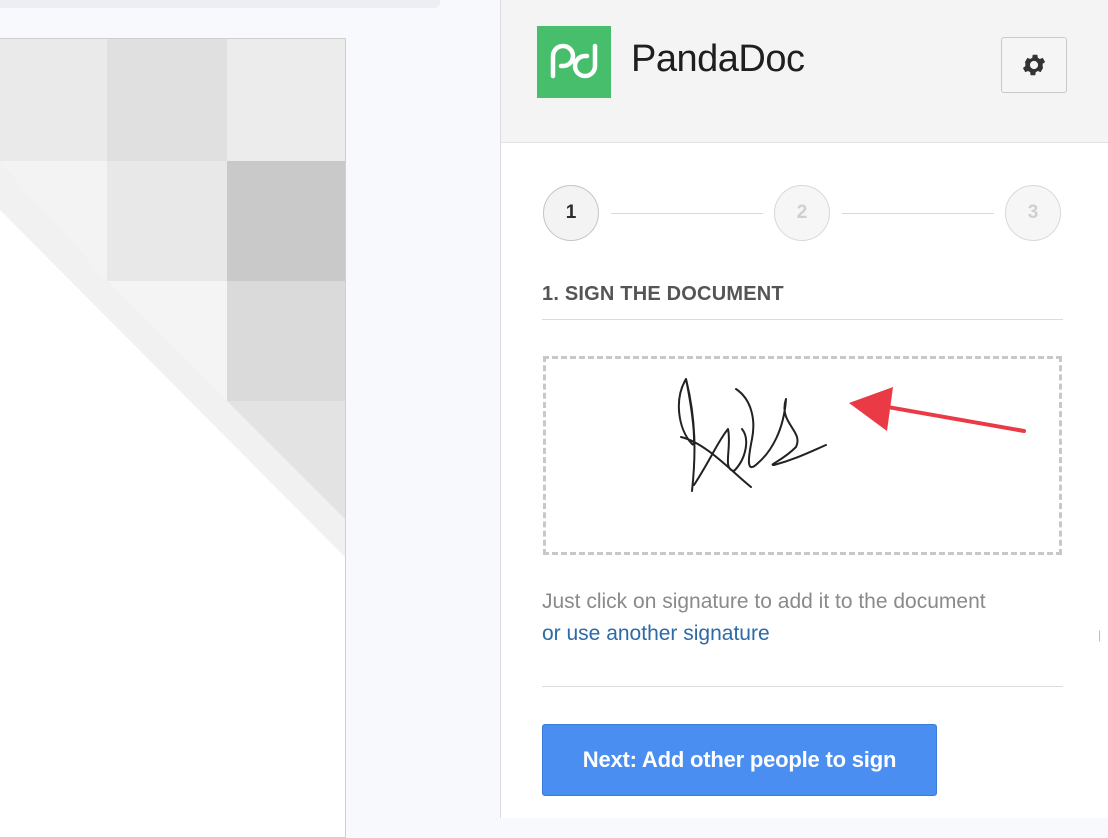 The height and width of the screenshot is (838, 1108). What do you see at coordinates (220, 4) in the screenshot?
I see `top-toolbar-strip` at bounding box center [220, 4].